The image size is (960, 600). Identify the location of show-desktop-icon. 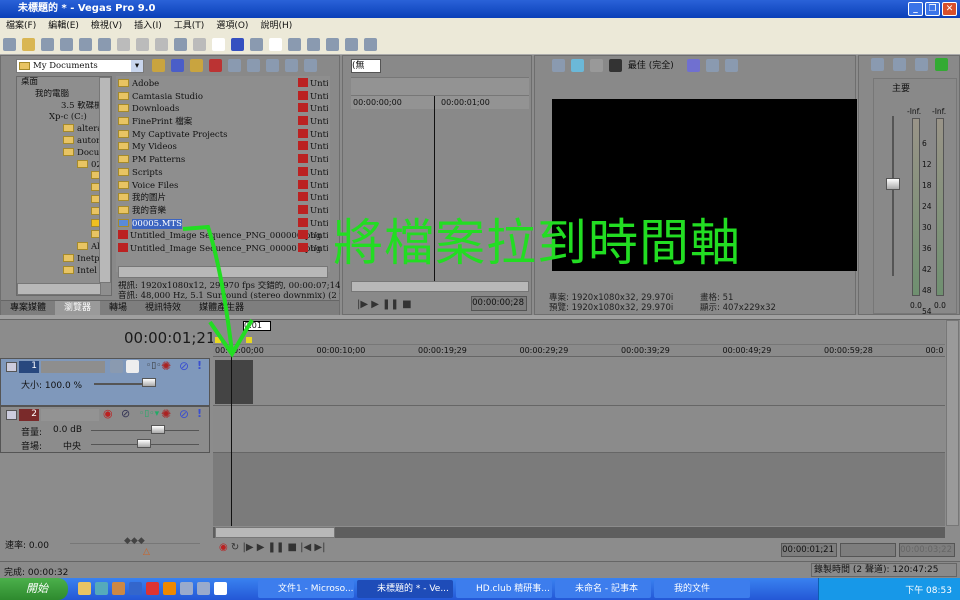
(84, 588).